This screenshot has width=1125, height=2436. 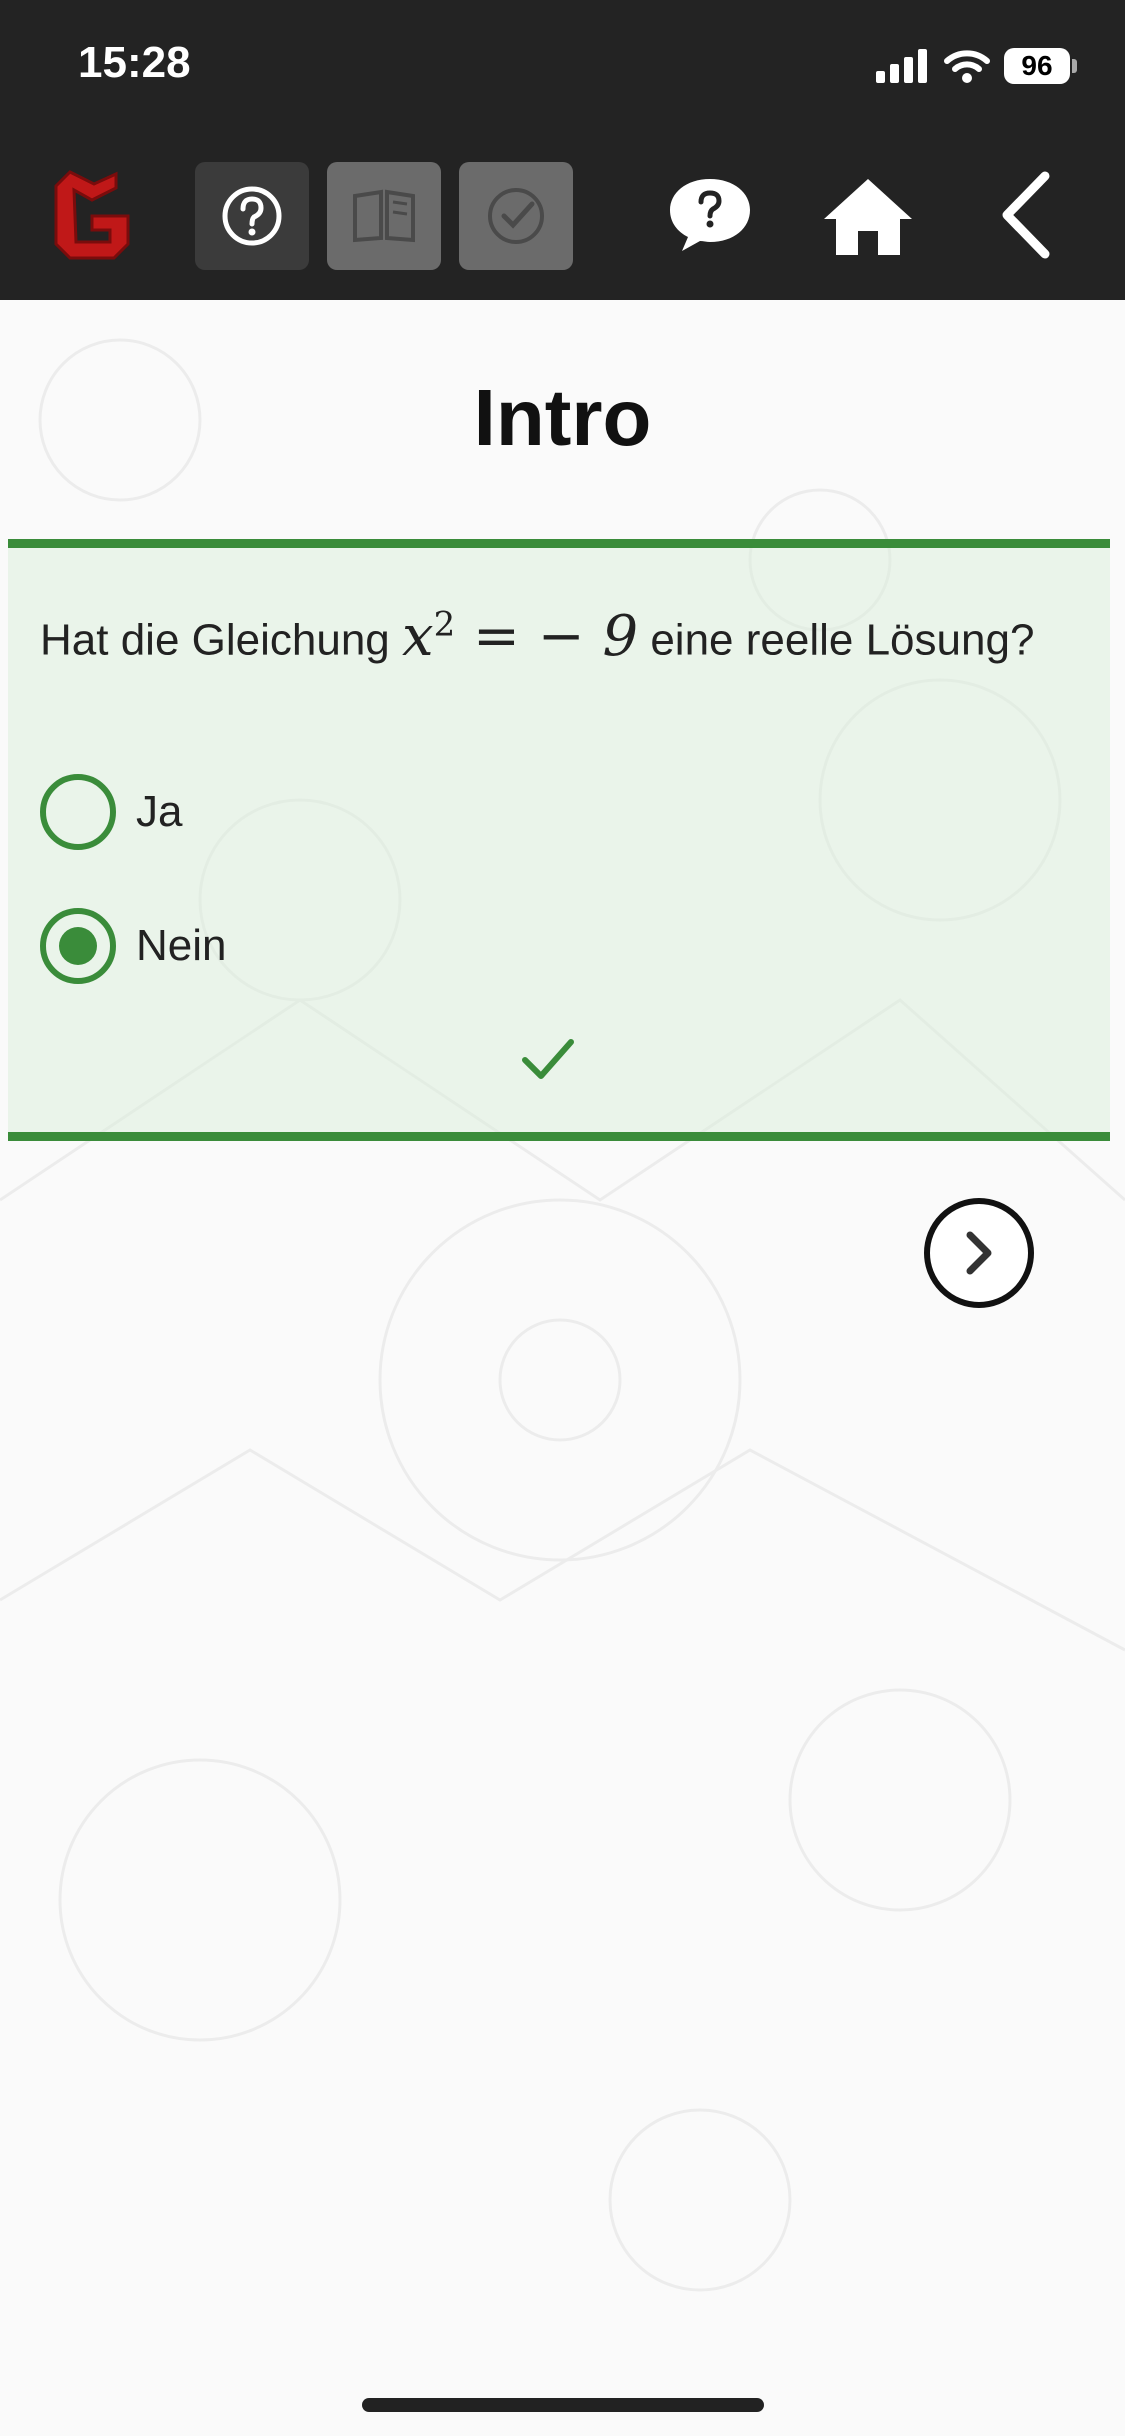 I want to click on checkmark-circle-icon, so click(x=516, y=216).